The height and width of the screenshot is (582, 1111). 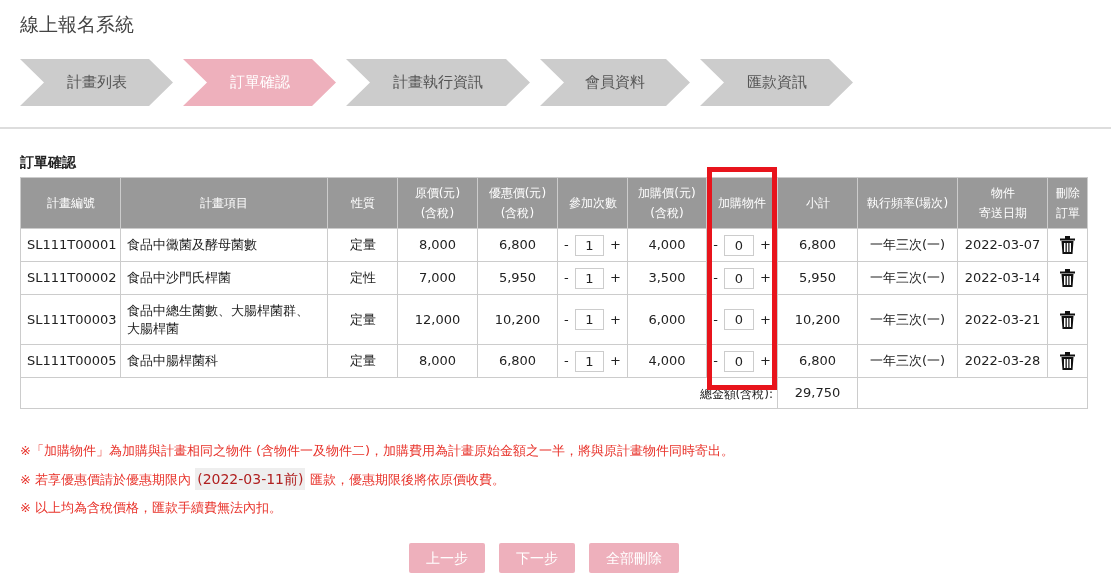 I want to click on column-header: 計畫編號, so click(x=70, y=203).